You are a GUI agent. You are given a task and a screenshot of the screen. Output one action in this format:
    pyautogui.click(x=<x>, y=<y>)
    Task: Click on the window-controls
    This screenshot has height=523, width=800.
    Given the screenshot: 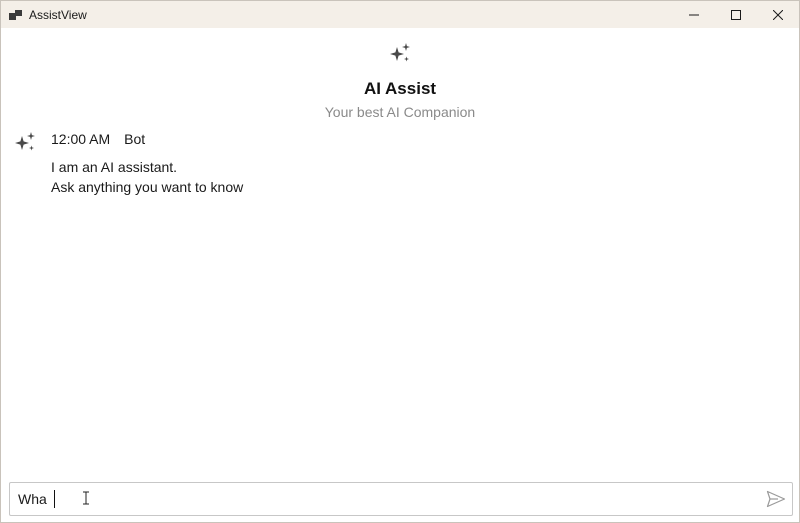 What is the action you would take?
    pyautogui.click(x=736, y=14)
    